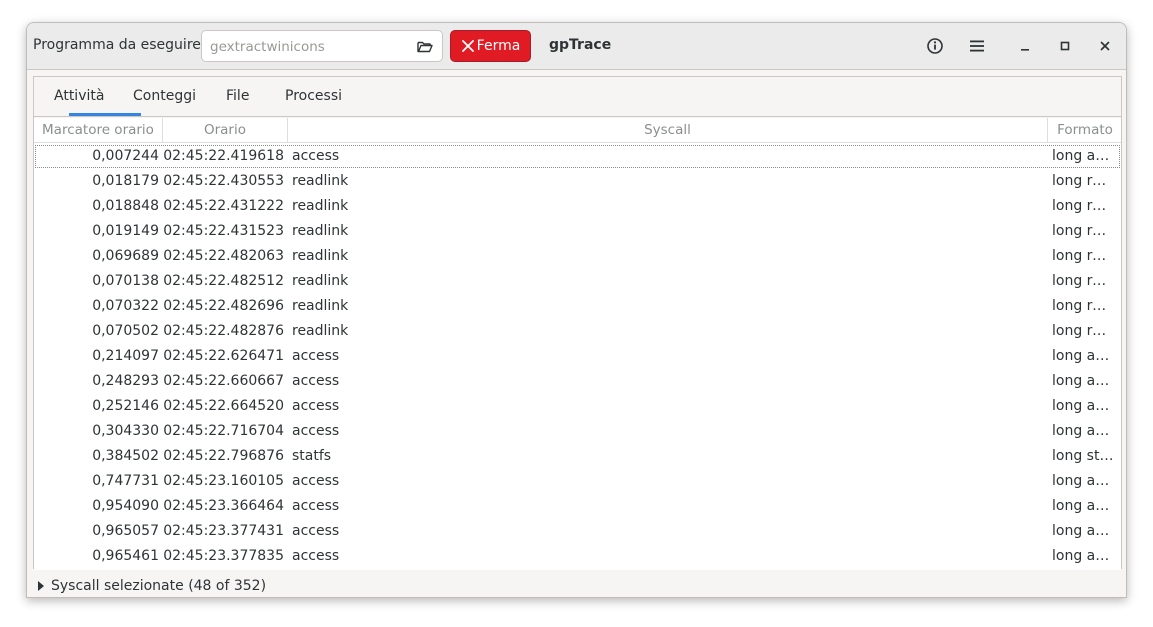 This screenshot has width=1153, height=627. I want to click on folder-open-icon, so click(425, 47).